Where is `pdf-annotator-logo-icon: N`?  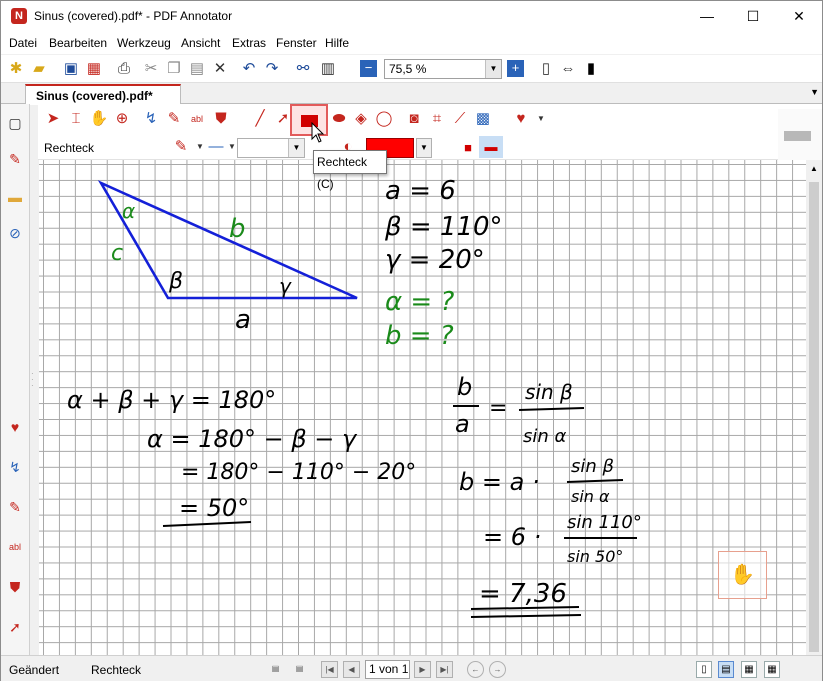
pdf-annotator-logo-icon: N is located at coordinates (19, 16).